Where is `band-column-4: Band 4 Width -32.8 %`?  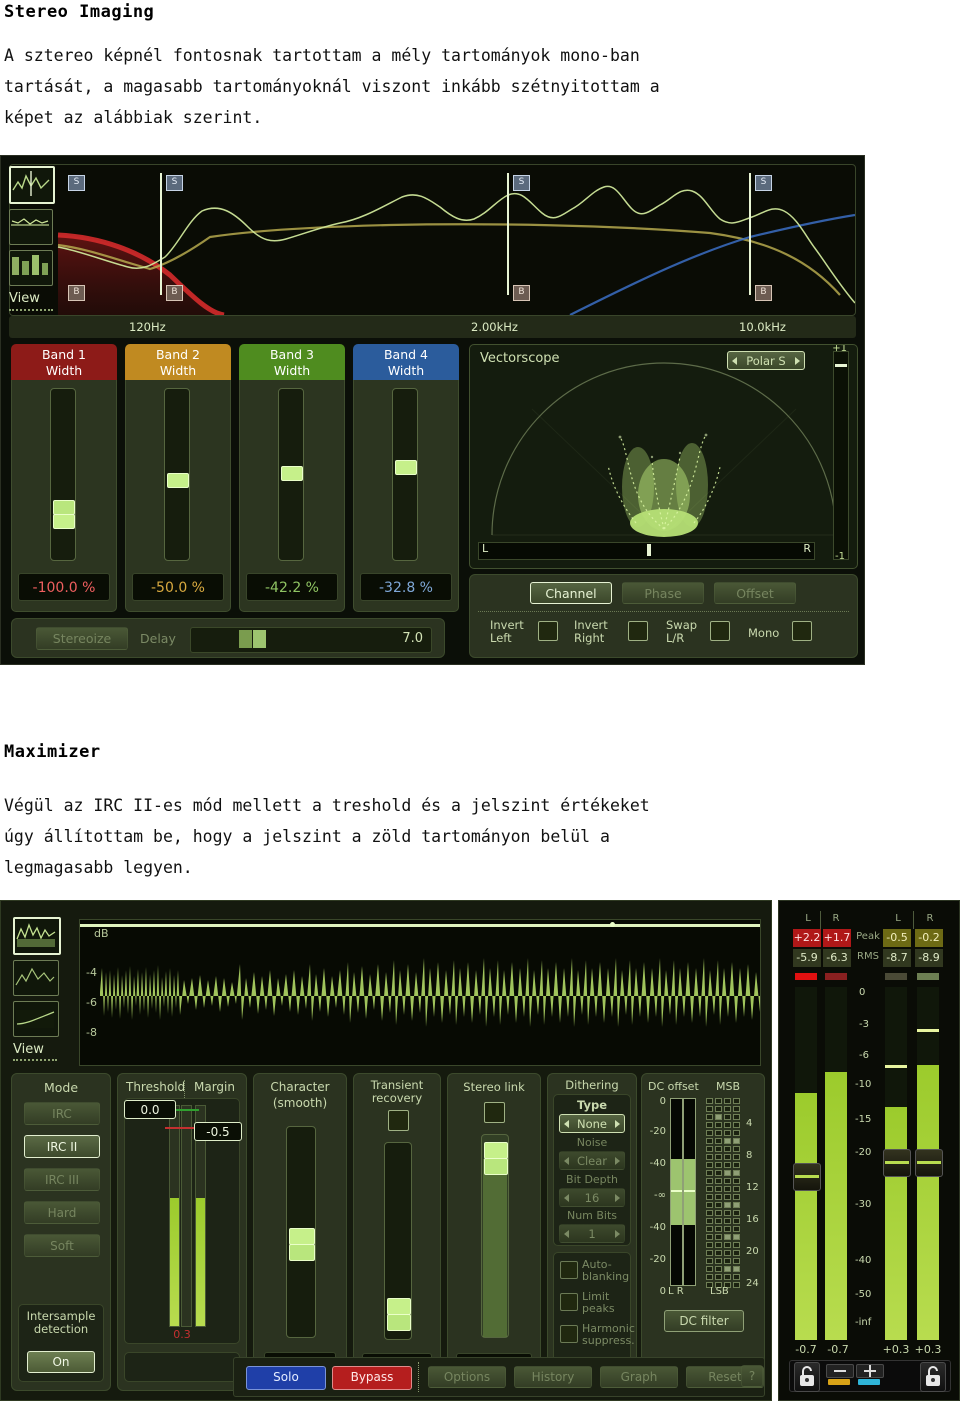 band-column-4: Band 4 Width -32.8 % is located at coordinates (406, 478).